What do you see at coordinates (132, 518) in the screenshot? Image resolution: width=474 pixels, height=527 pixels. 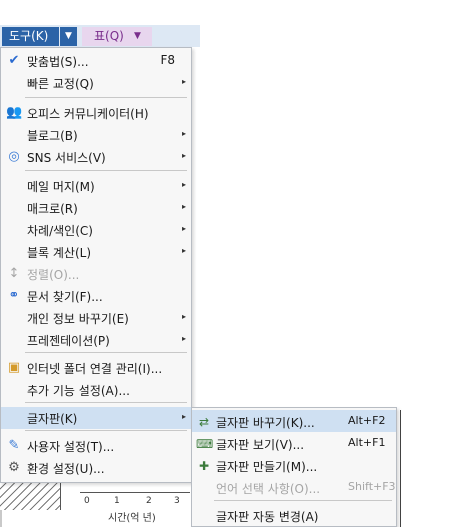 I see `x-axis-label: 시간(억 년)` at bounding box center [132, 518].